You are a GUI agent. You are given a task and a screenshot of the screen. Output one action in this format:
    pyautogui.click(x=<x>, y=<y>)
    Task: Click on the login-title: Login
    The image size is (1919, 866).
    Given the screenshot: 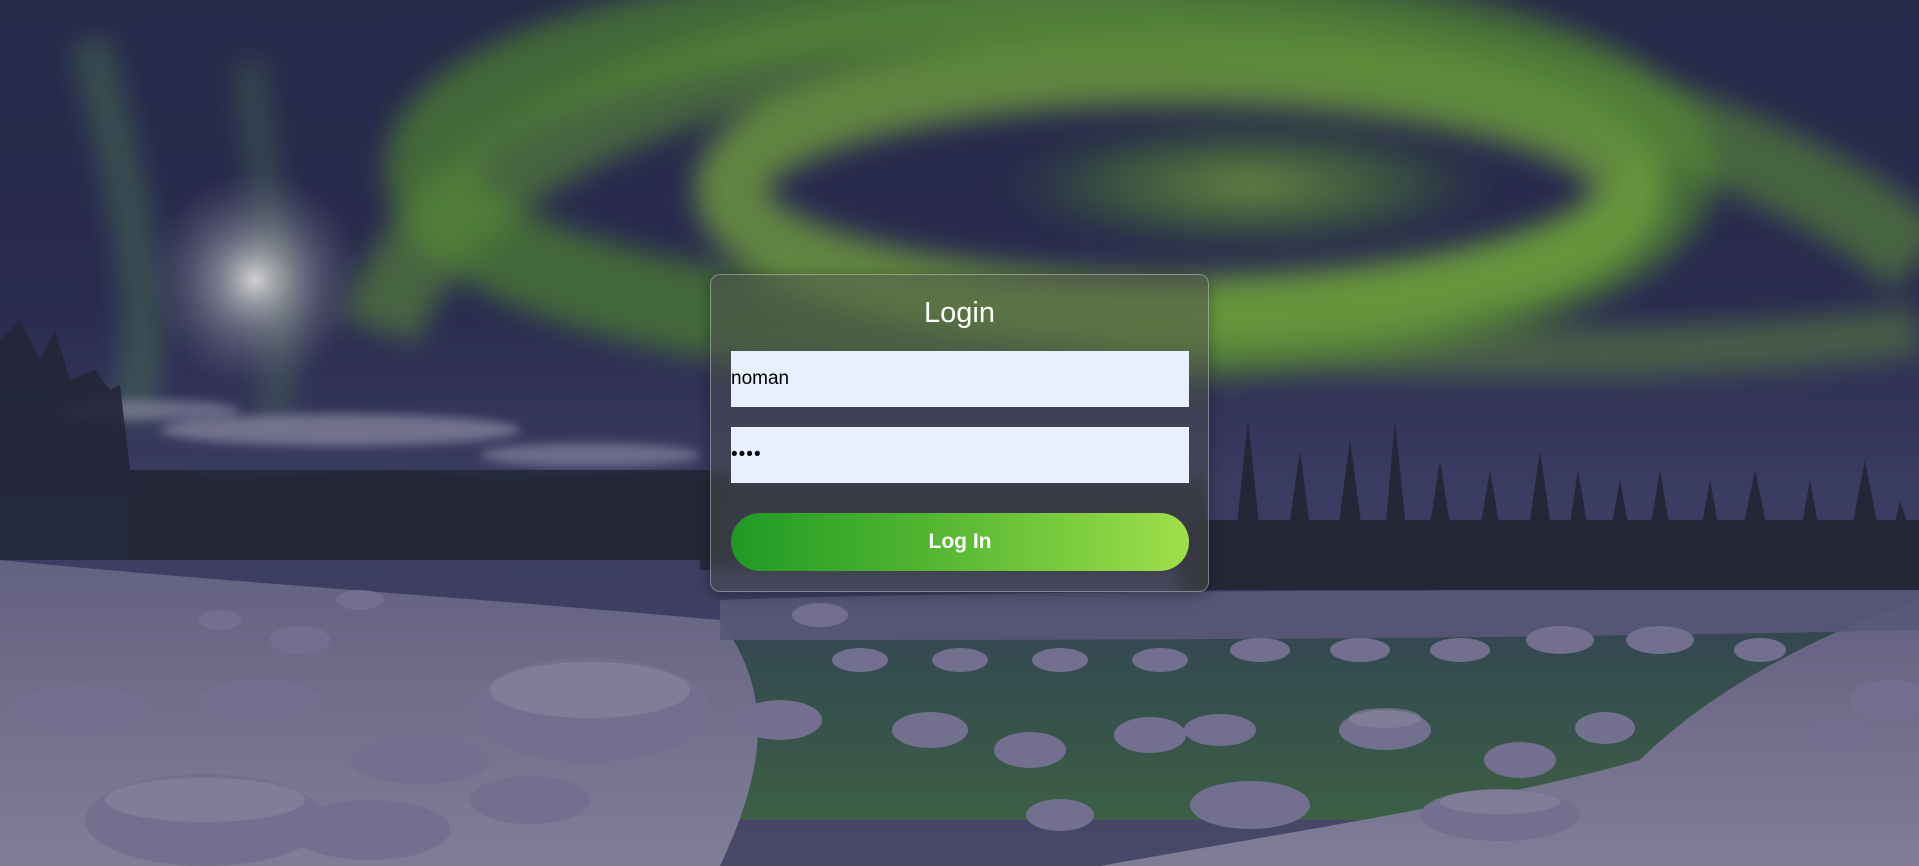 What is the action you would take?
    pyautogui.click(x=959, y=313)
    